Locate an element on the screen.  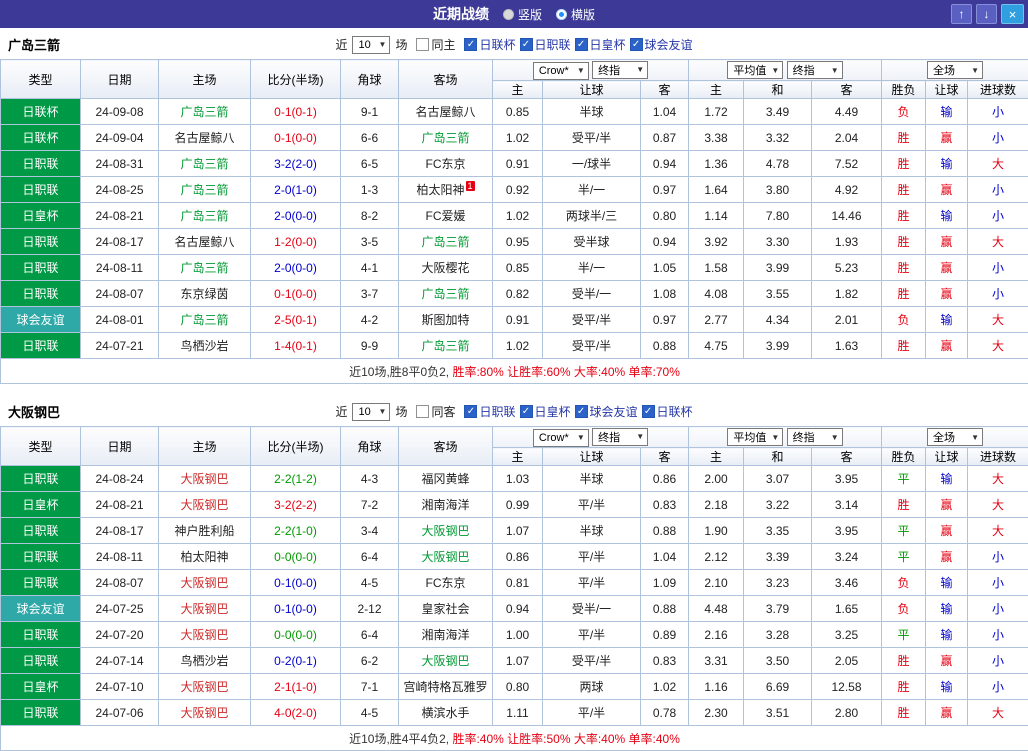
handicap-odds-away: 0.83 is located at coordinates (665, 661).